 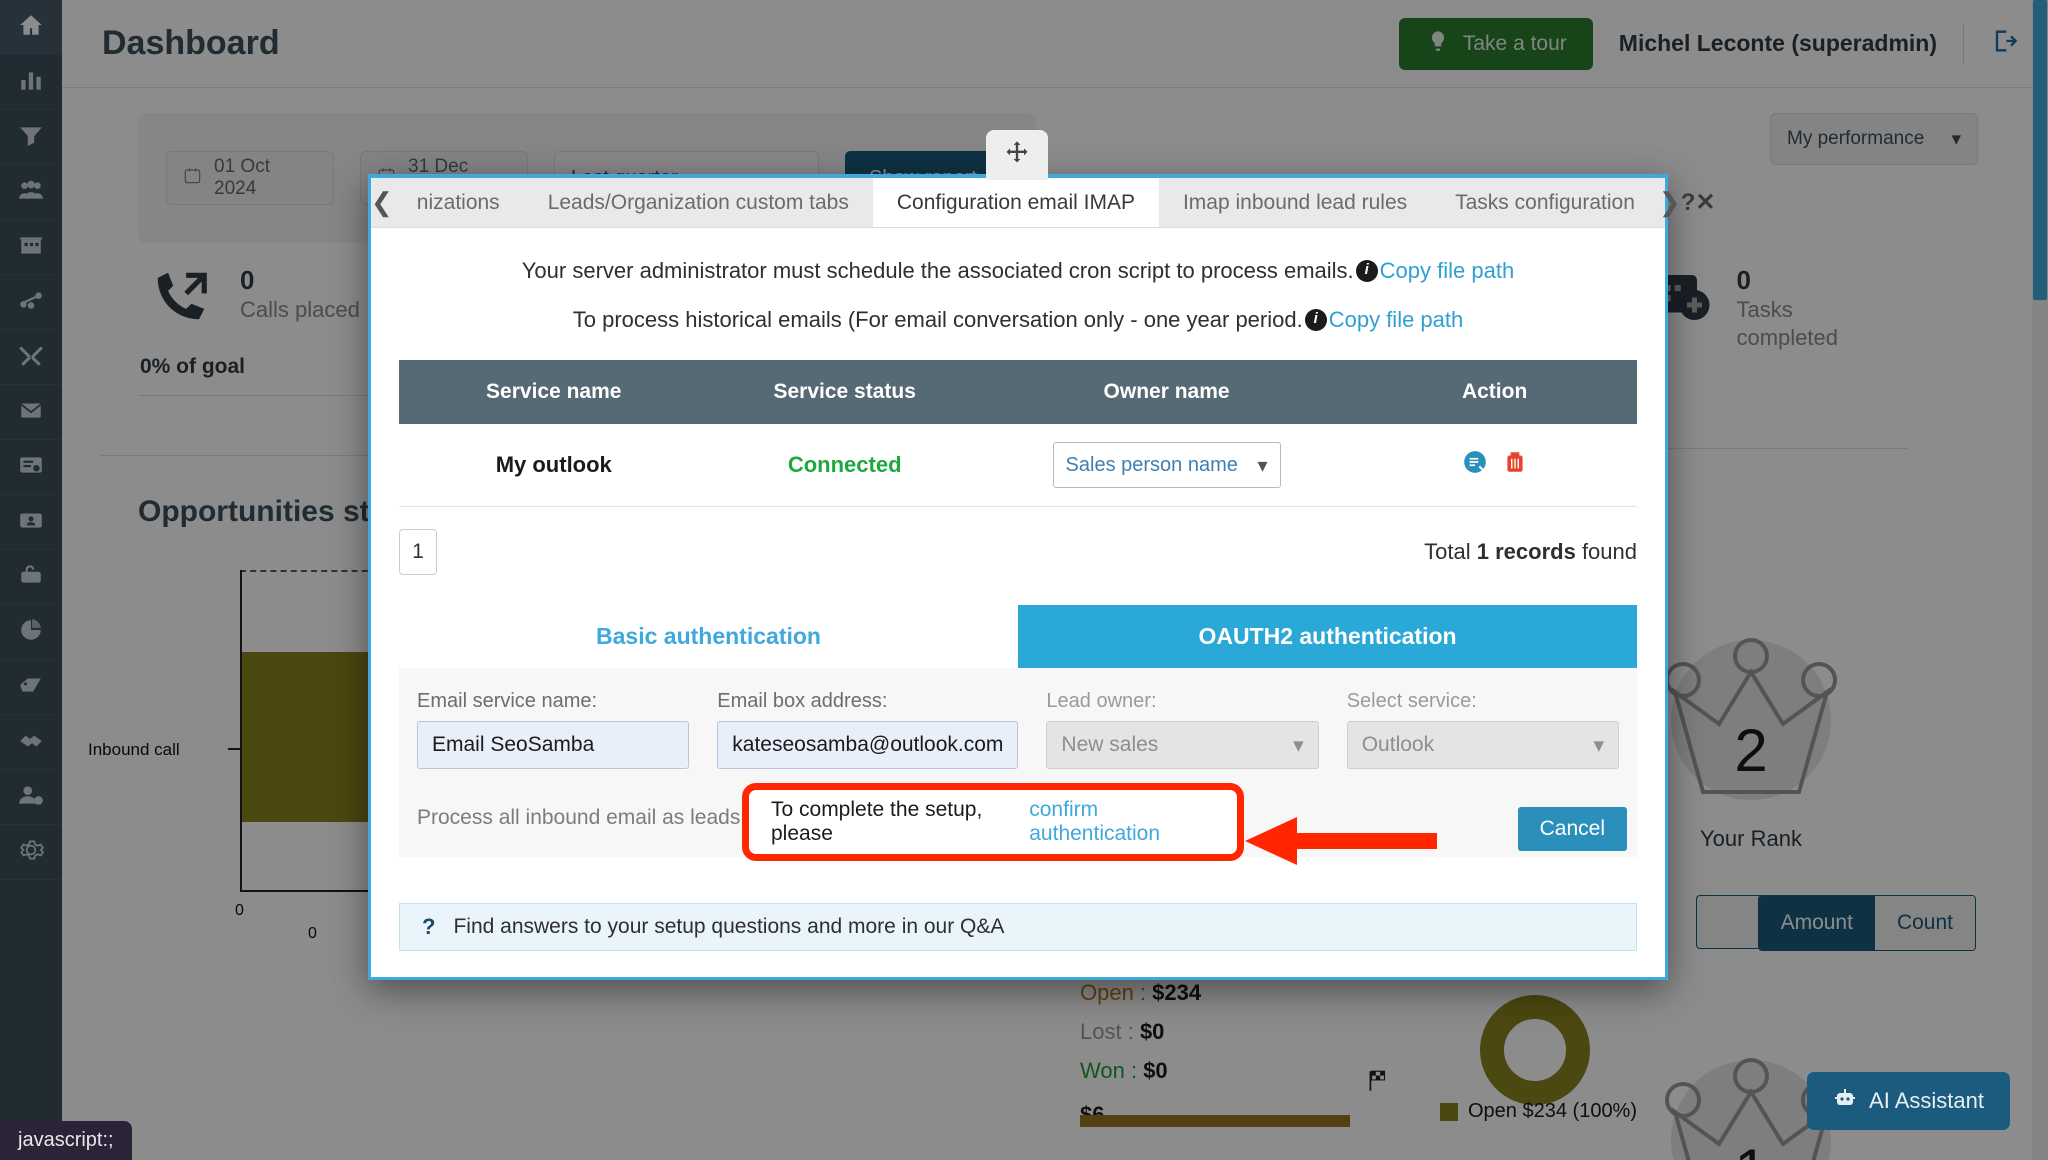 What do you see at coordinates (1874, 139) in the screenshot?
I see `performance-scope-select: My performance ▾` at bounding box center [1874, 139].